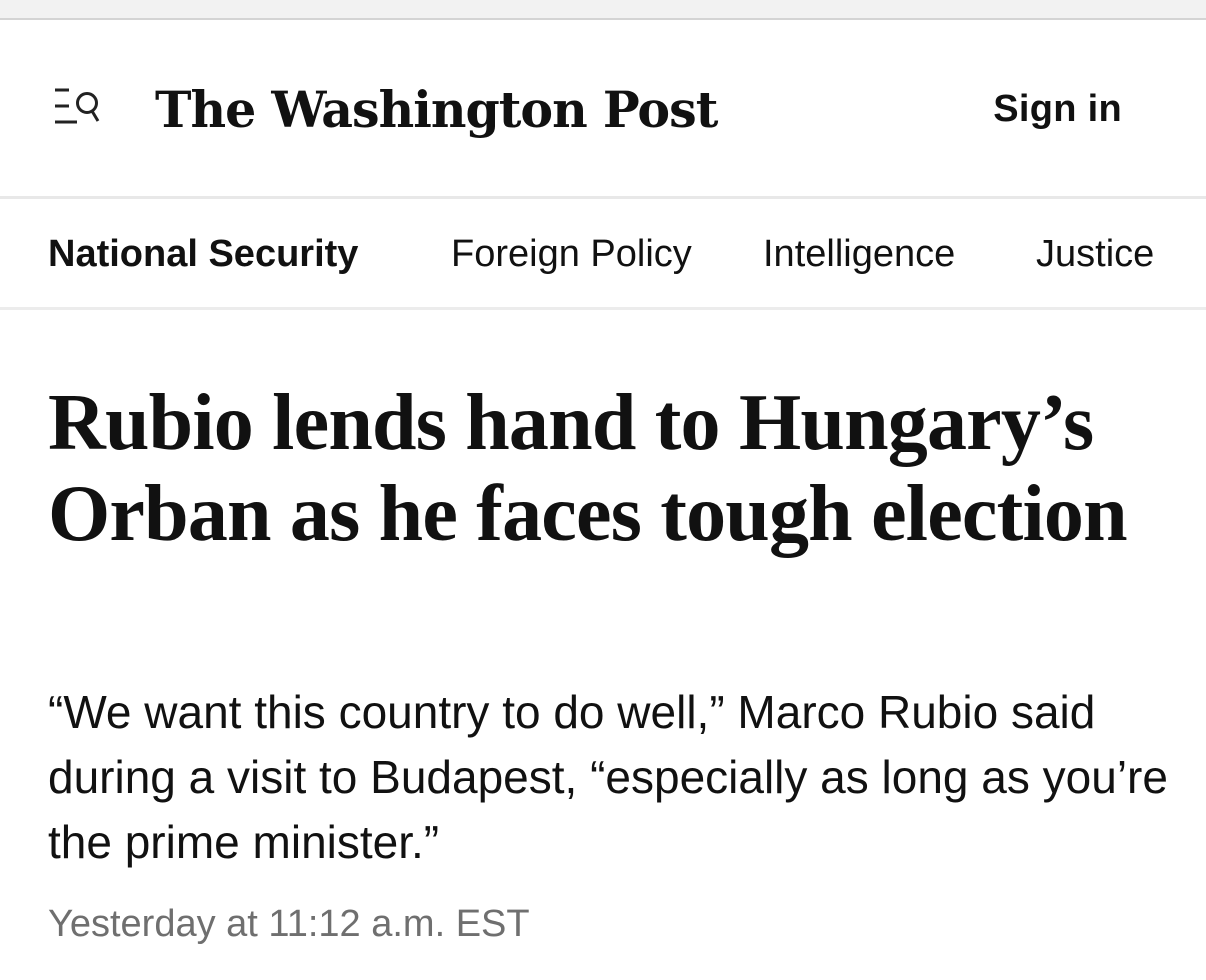 The height and width of the screenshot is (980, 1206). I want to click on menu-search-icon, so click(77, 108).